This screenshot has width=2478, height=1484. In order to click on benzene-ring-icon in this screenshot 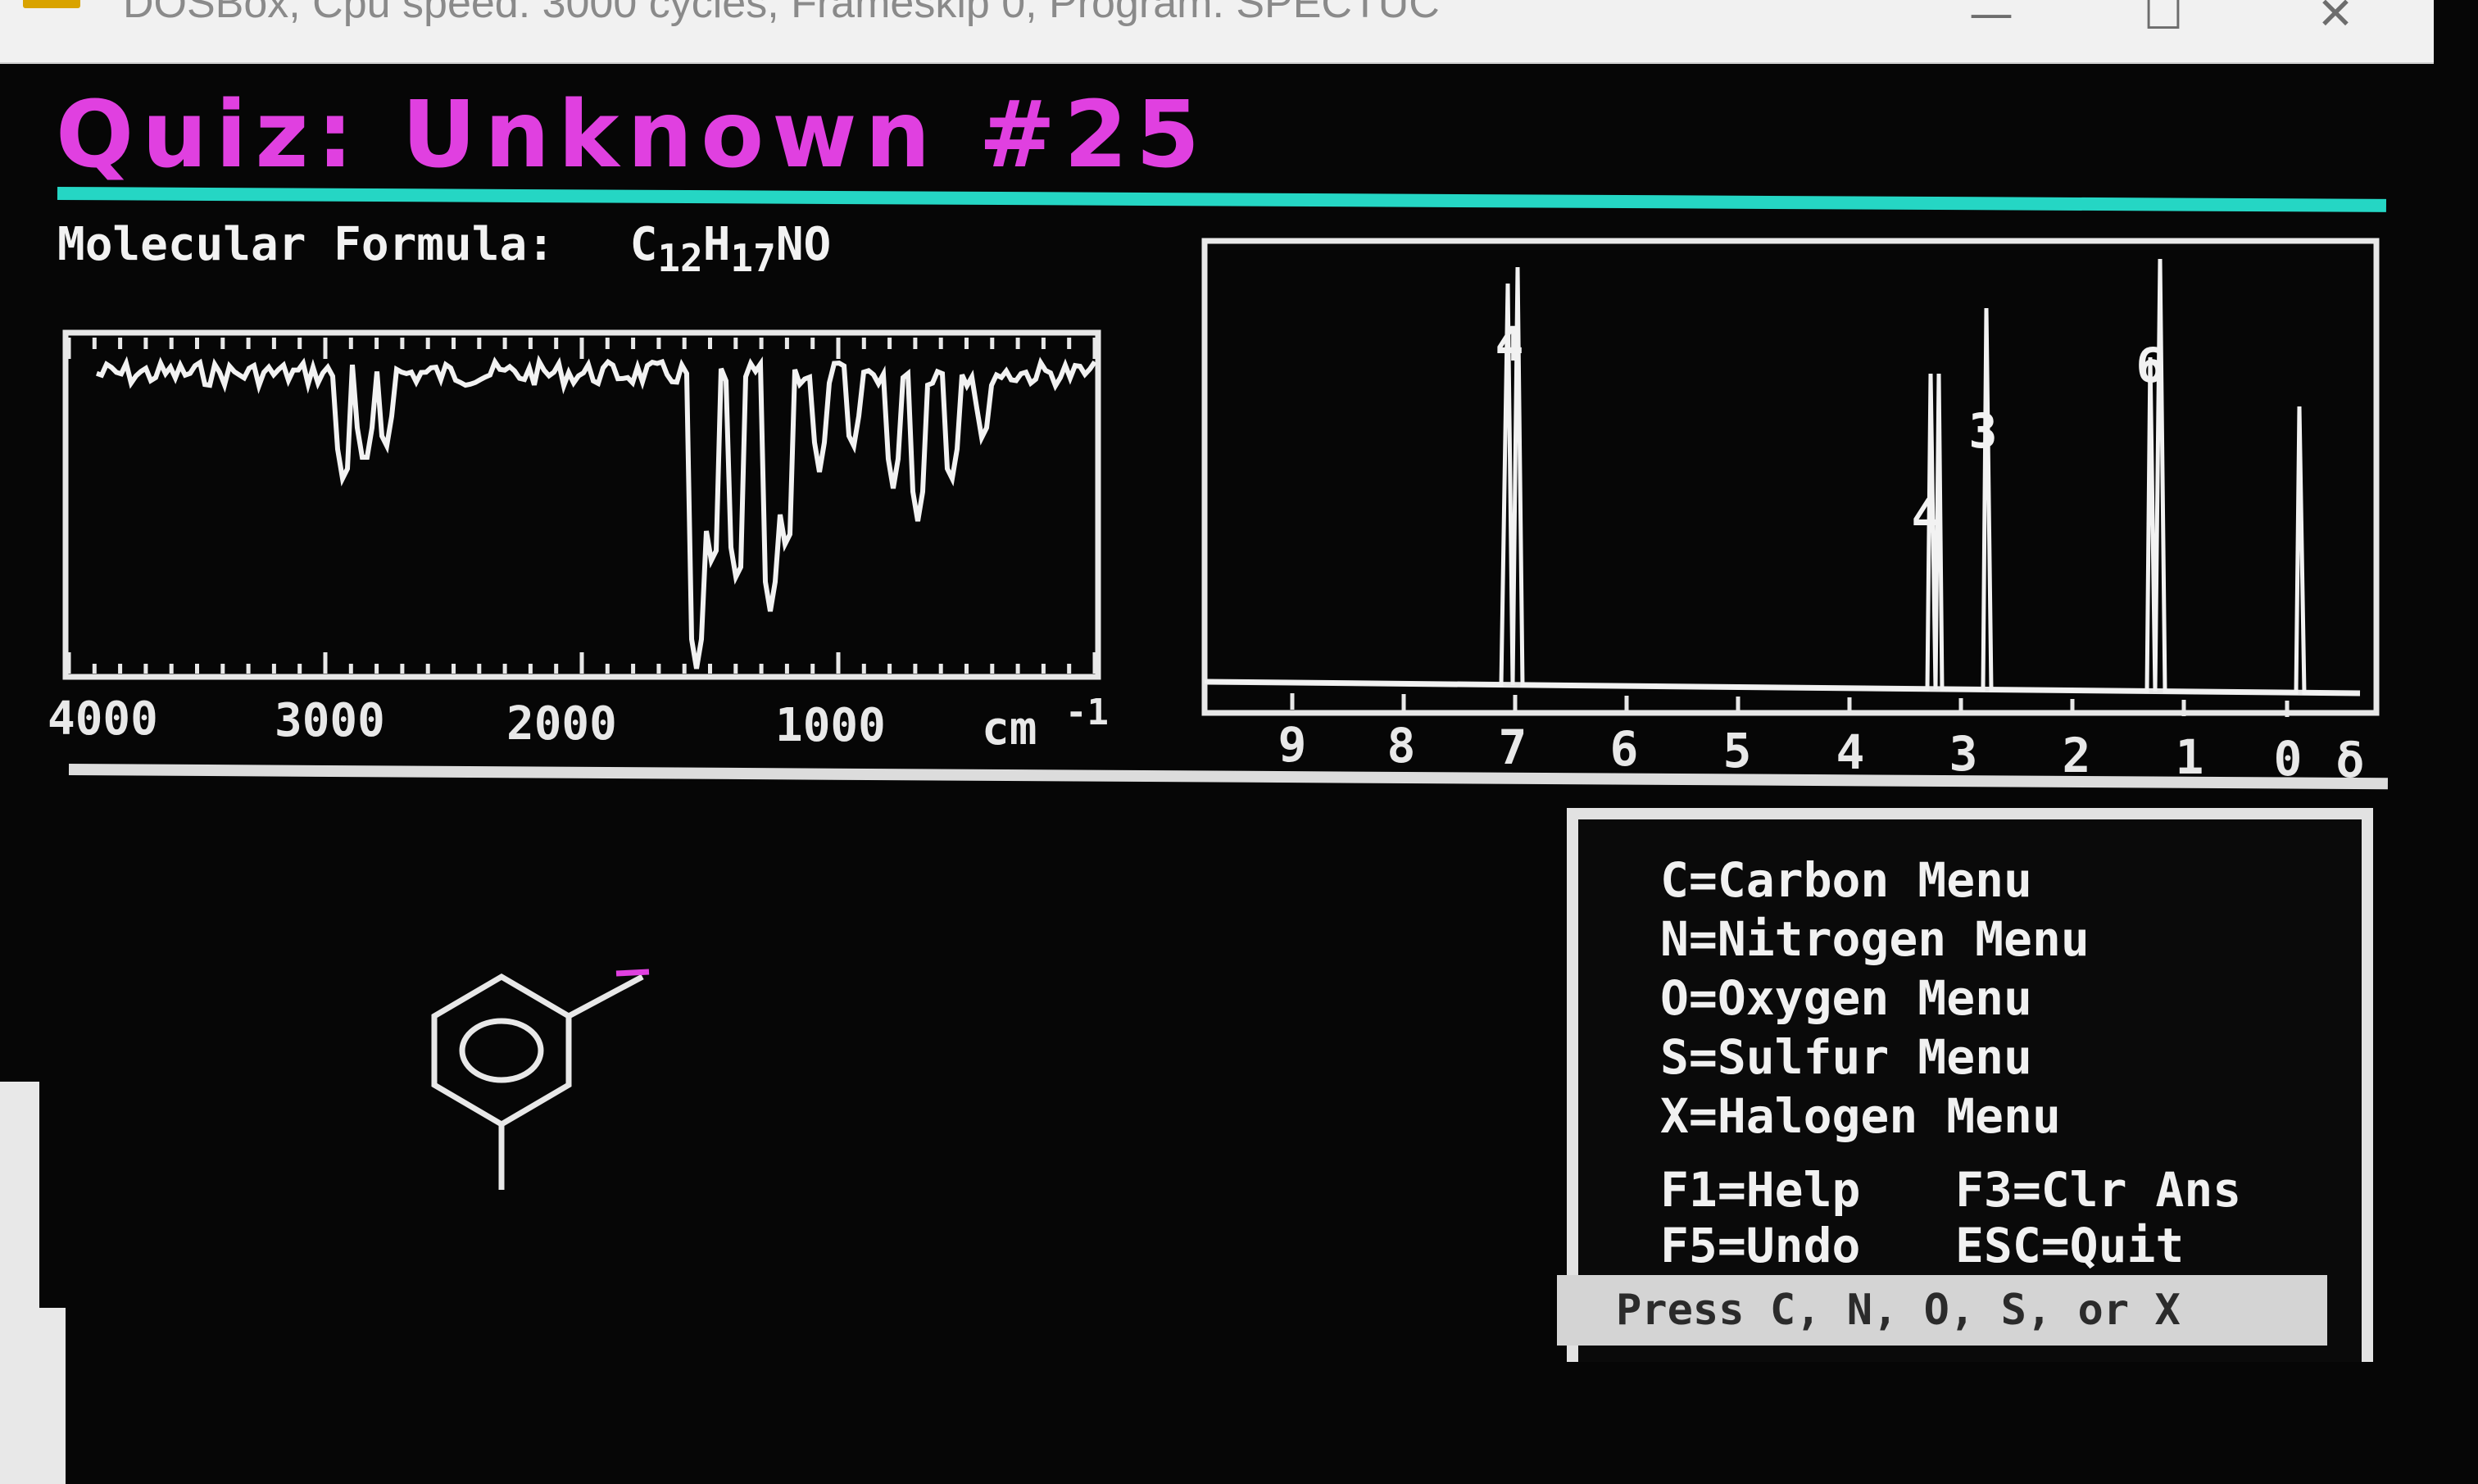, I will do `click(501, 1050)`.